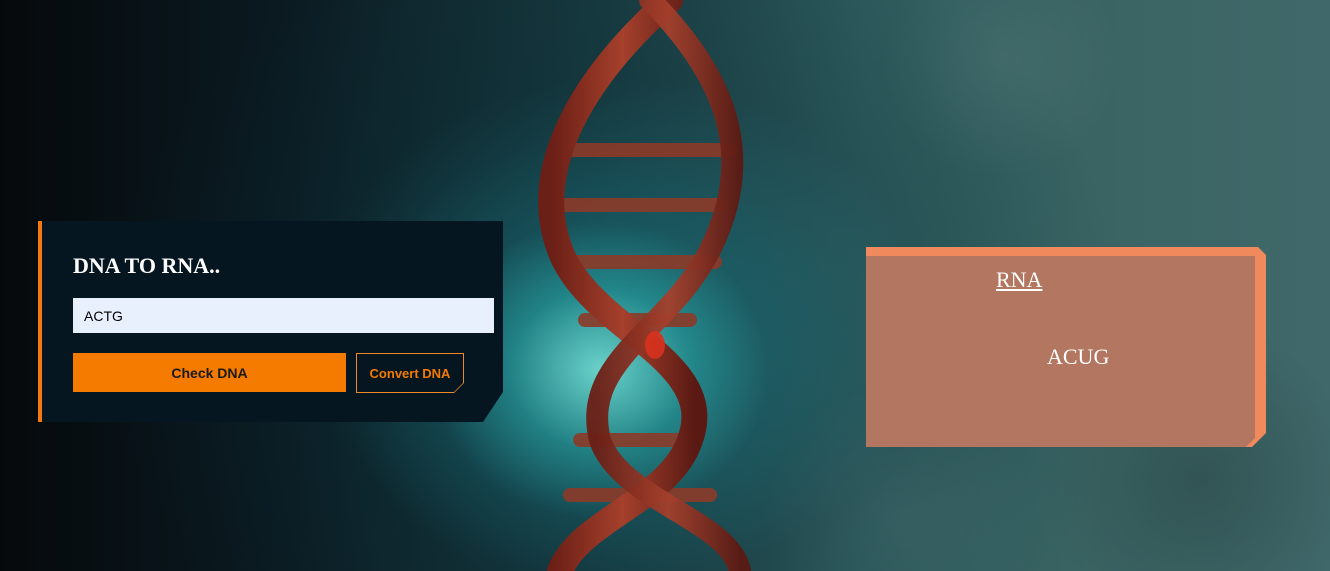 This screenshot has height=571, width=1330. I want to click on rna-result-panel: RNA ACUG, so click(1060, 351).